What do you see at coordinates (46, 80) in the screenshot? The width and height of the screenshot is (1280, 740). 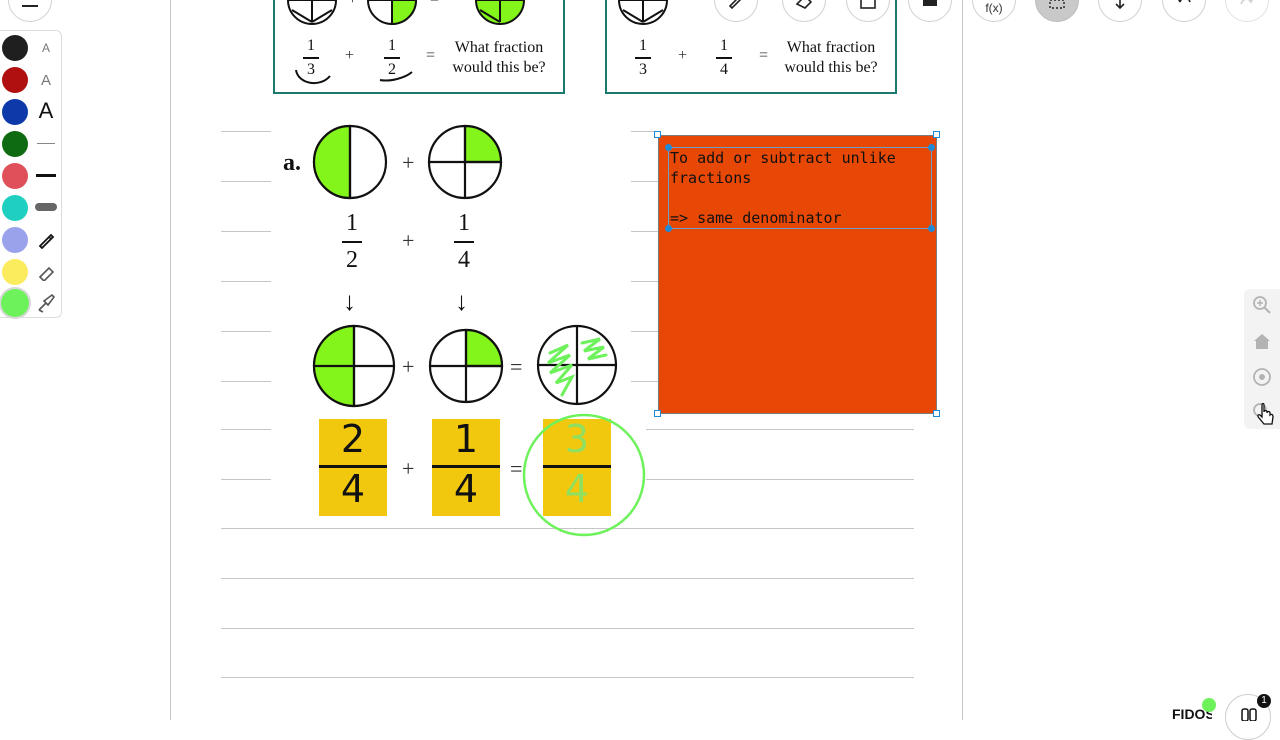 I see `text-size-medium: A` at bounding box center [46, 80].